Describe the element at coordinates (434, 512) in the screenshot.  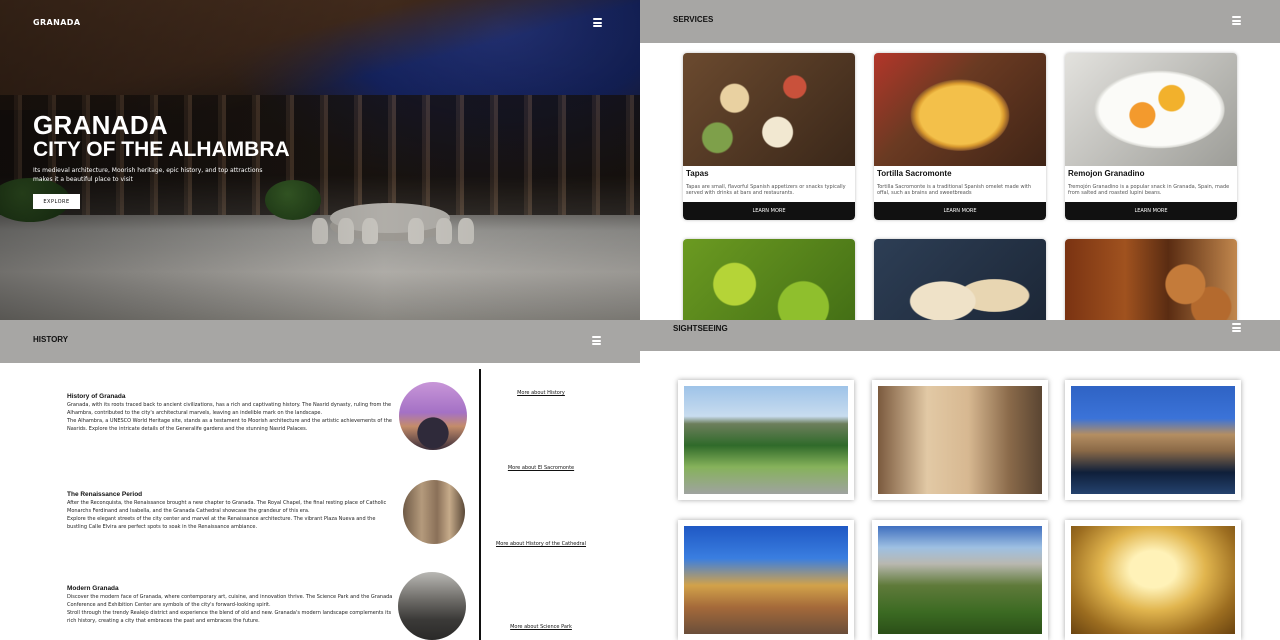
I see `cathedral-image` at that location.